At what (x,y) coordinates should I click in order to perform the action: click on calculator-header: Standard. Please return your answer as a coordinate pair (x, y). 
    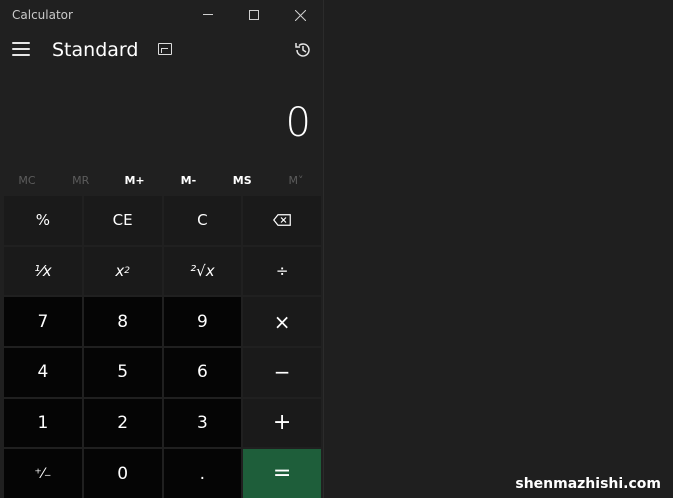
    Looking at the image, I should click on (161, 53).